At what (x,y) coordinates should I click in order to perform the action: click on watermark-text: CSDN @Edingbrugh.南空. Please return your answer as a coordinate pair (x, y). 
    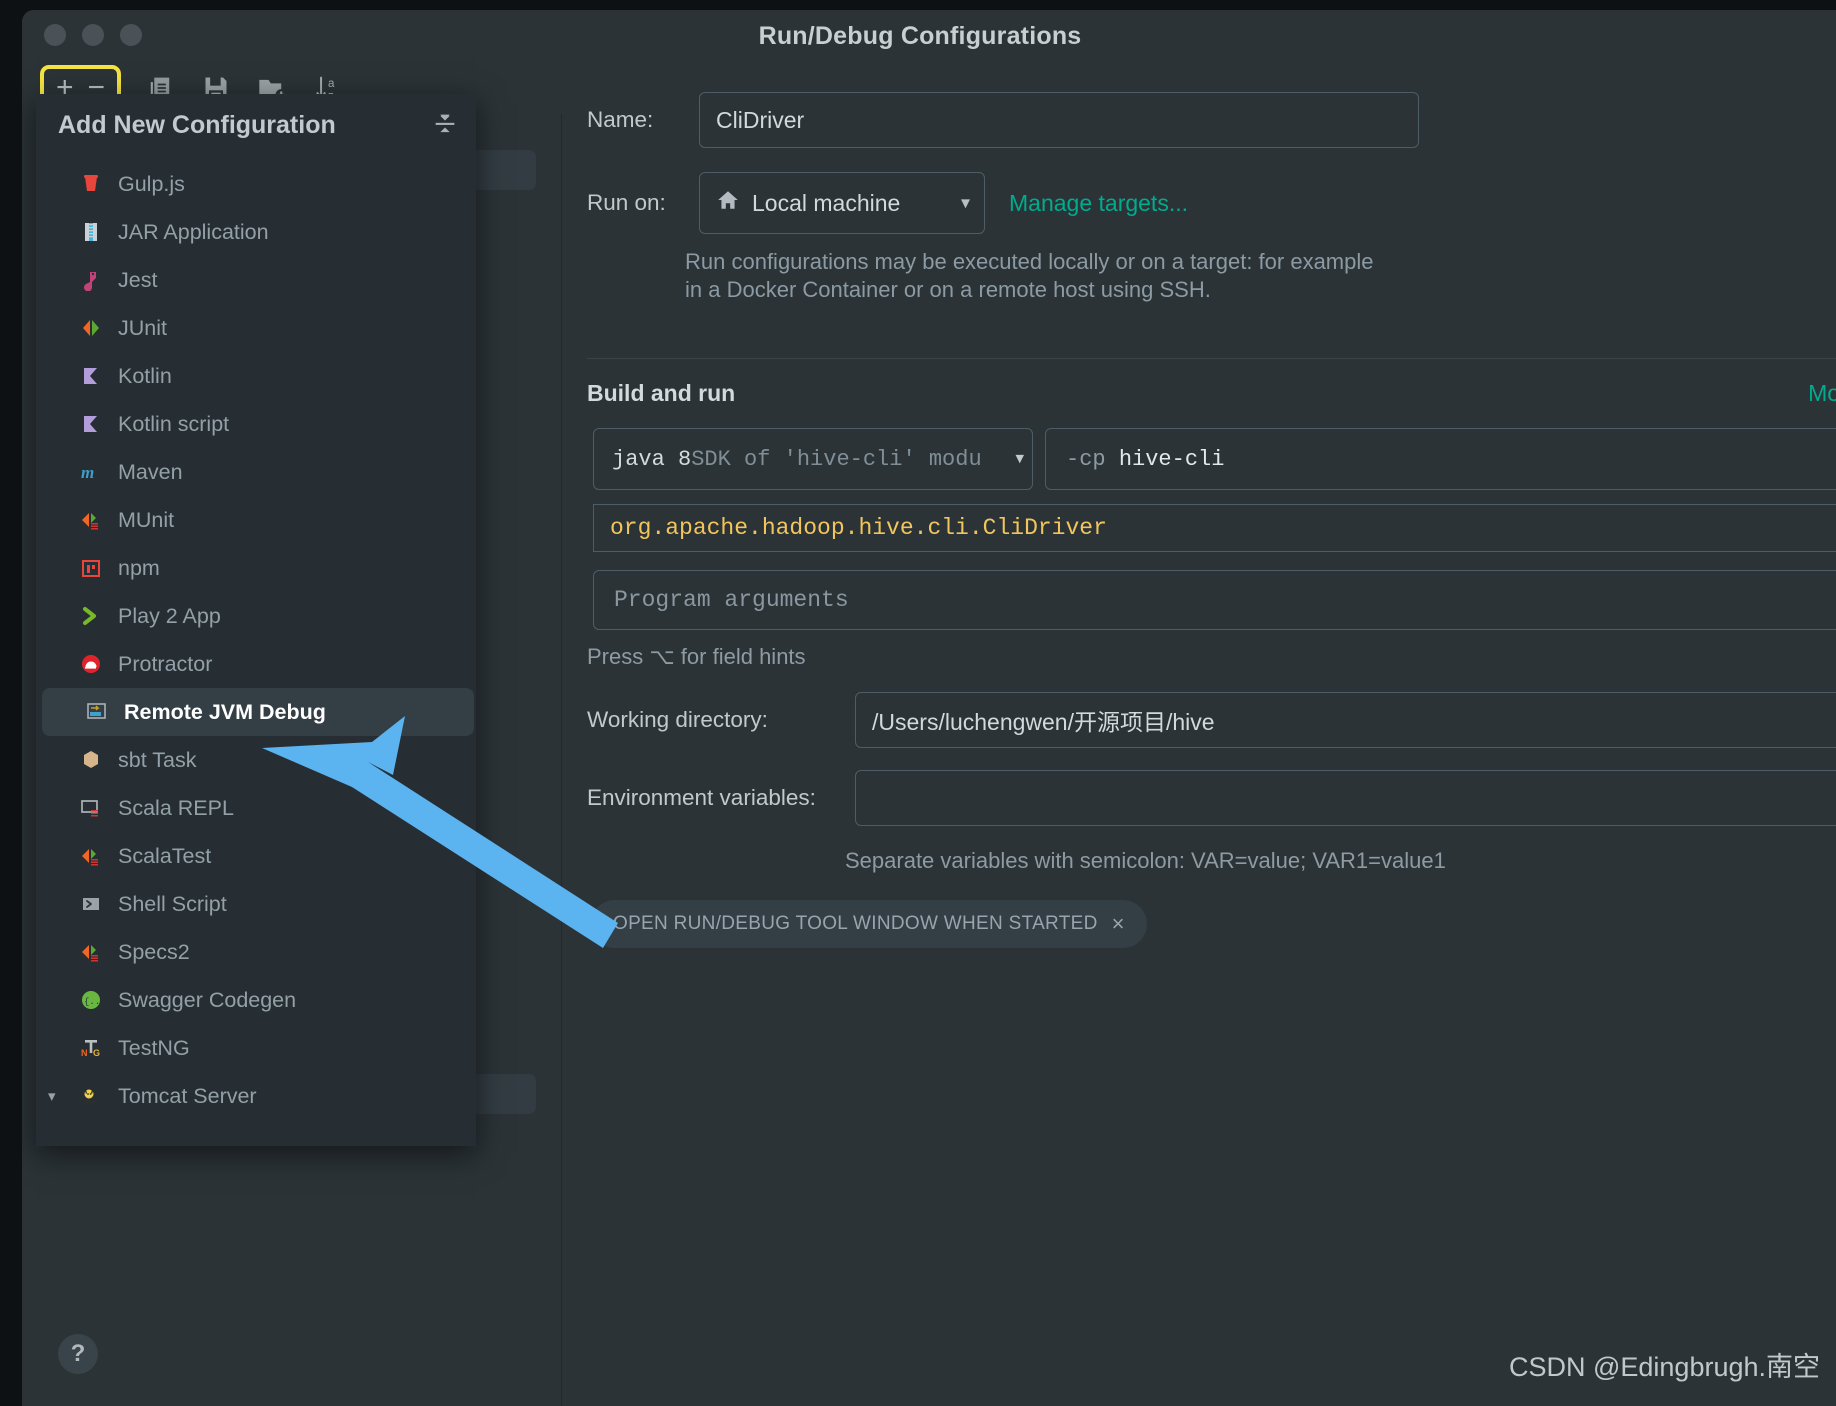
    Looking at the image, I should click on (1664, 1367).